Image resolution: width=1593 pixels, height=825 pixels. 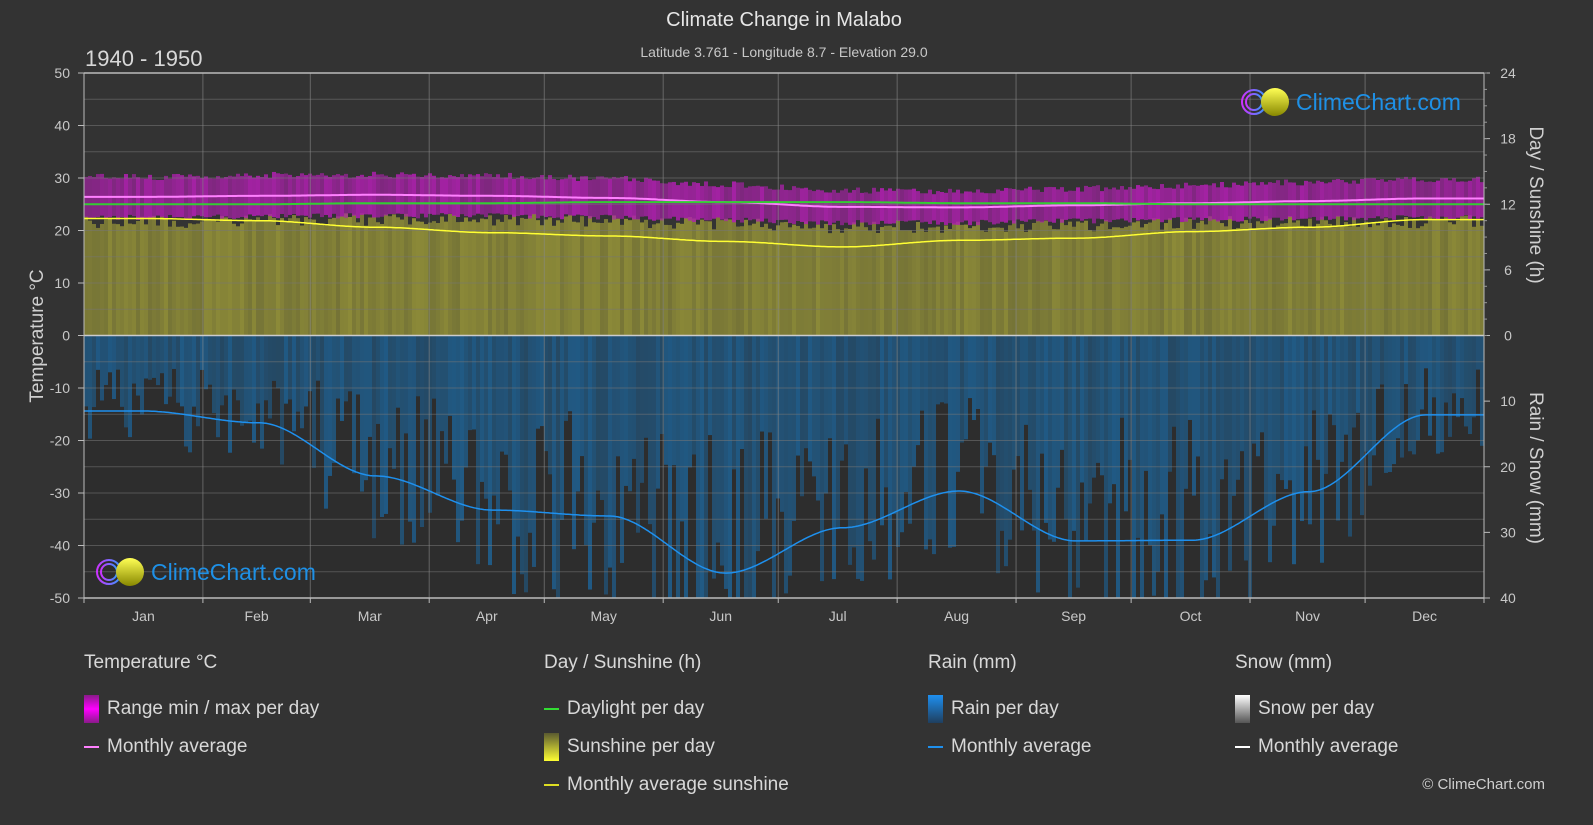 What do you see at coordinates (60, 441) in the screenshot?
I see `left-tick-label: -20` at bounding box center [60, 441].